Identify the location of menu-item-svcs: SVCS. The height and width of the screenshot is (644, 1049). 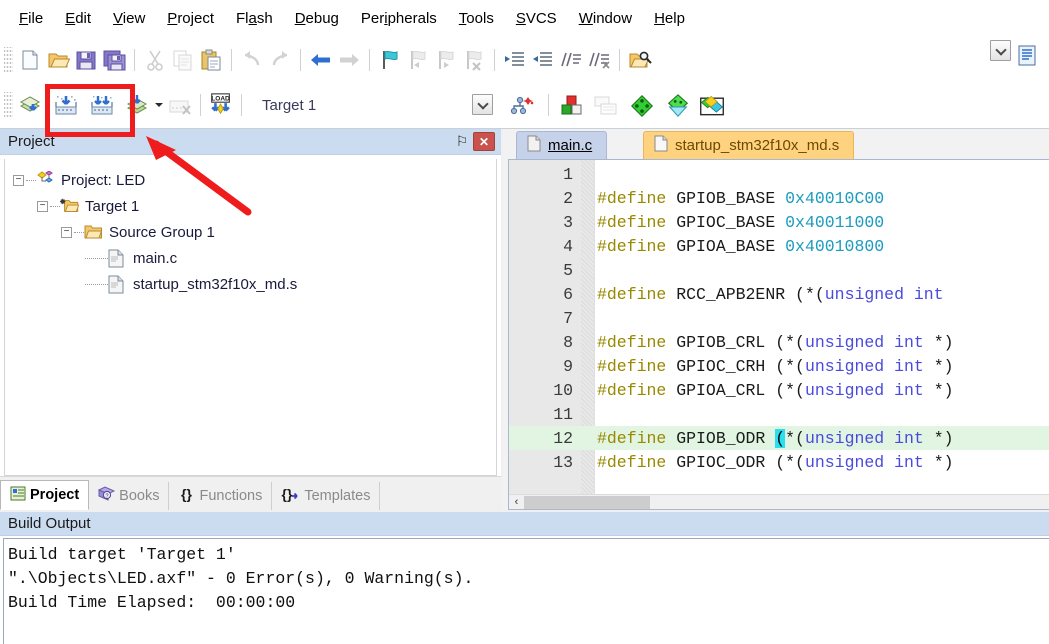
(536, 18).